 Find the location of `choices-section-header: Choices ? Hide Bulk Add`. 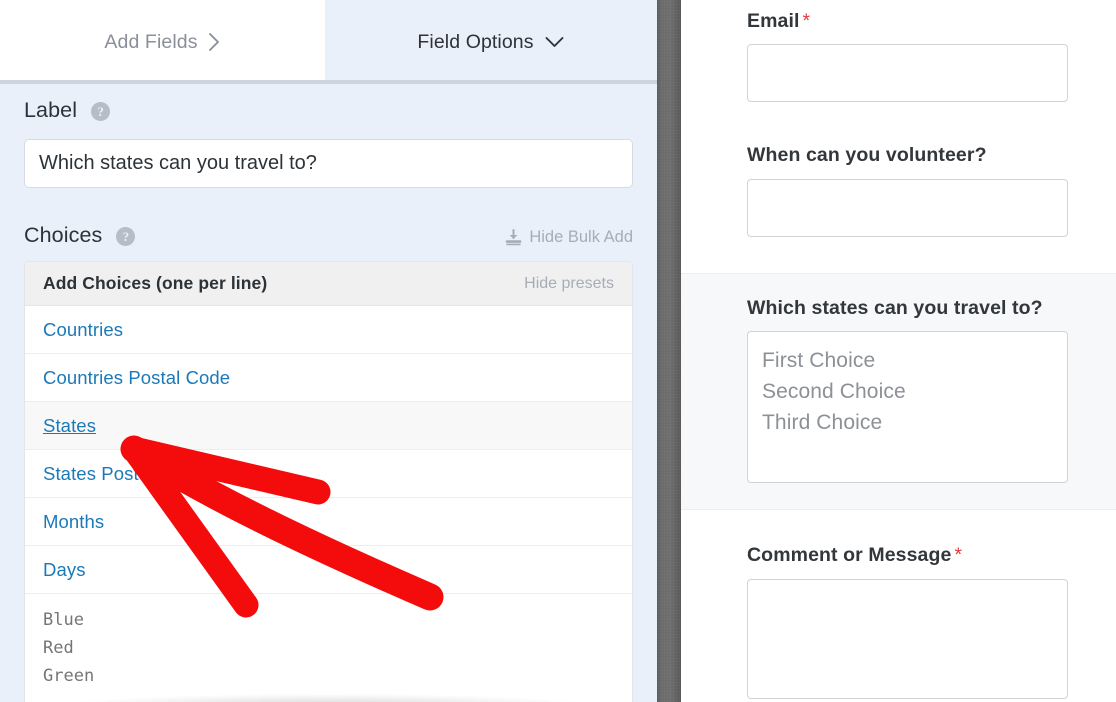

choices-section-header: Choices ? Hide Bulk Add is located at coordinates (328, 235).